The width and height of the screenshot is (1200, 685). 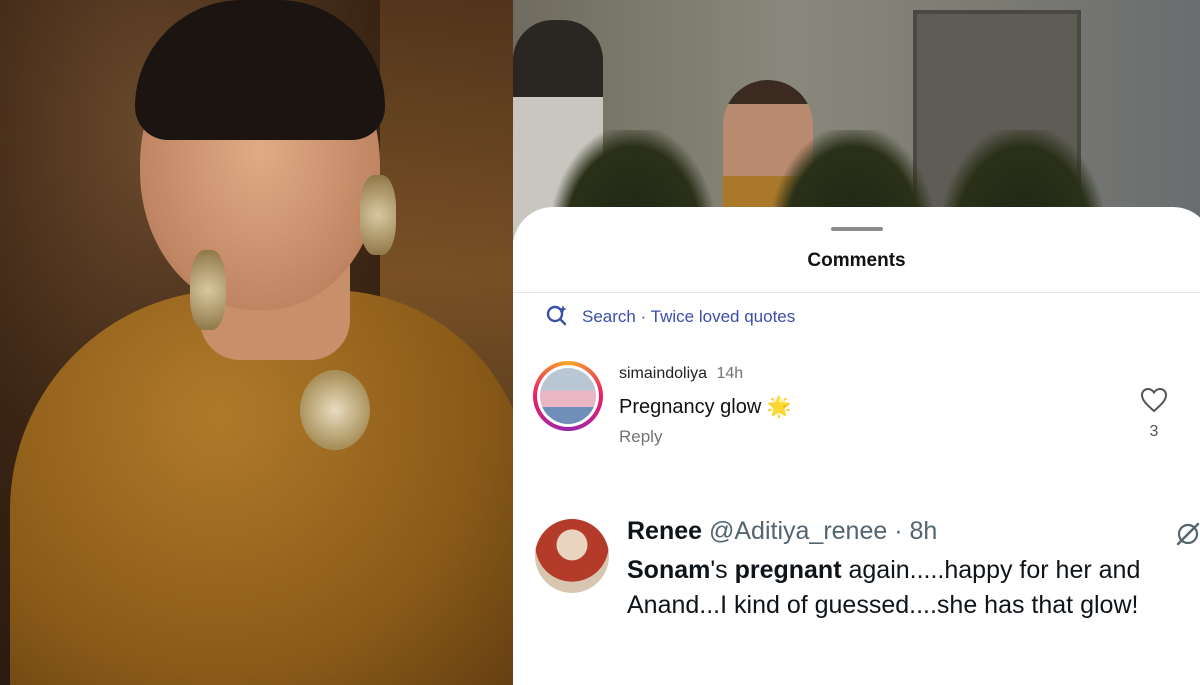 I want to click on tweet-text-part: Sonam, so click(x=669, y=570).